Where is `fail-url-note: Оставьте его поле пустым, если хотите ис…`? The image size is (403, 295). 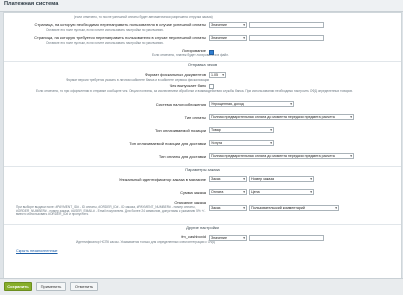
fail-url-note: Оставьте его поле пустым, если хотите ис… is located at coordinates (105, 43).